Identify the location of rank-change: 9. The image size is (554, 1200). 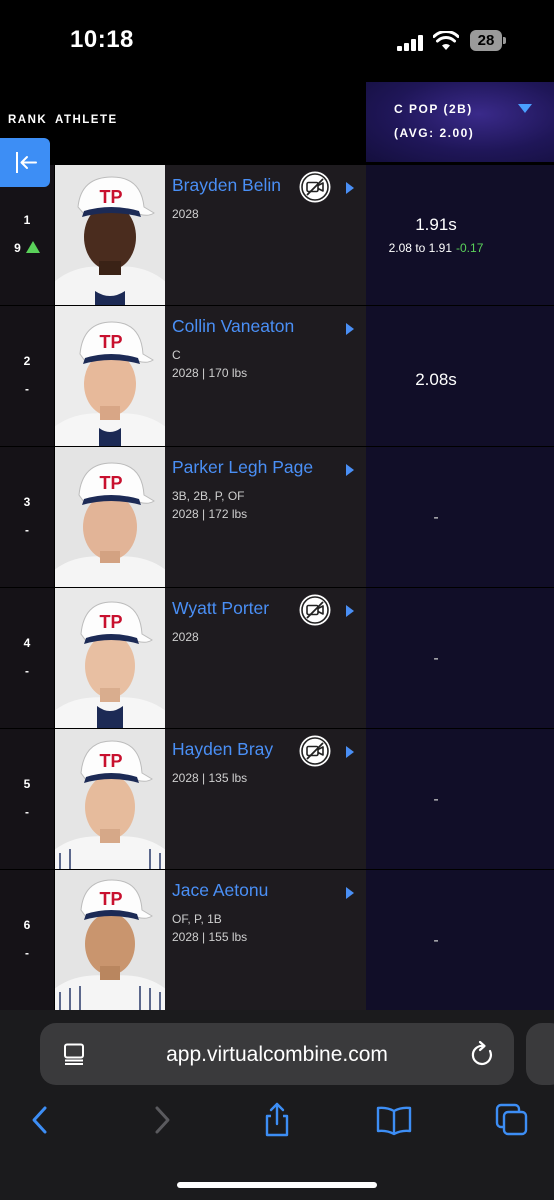
(27, 248).